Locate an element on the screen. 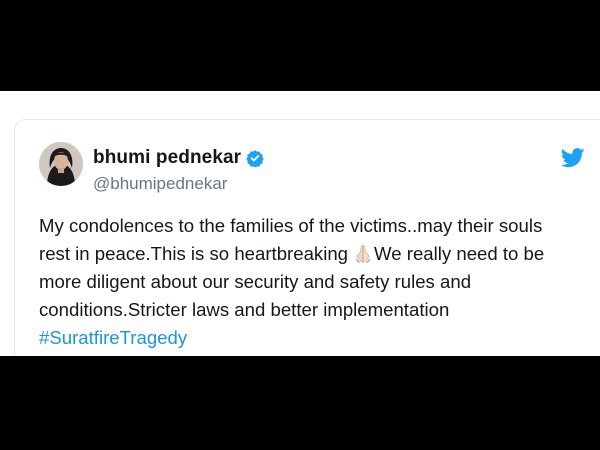 The height and width of the screenshot is (450, 600). avatar-image is located at coordinates (61, 164).